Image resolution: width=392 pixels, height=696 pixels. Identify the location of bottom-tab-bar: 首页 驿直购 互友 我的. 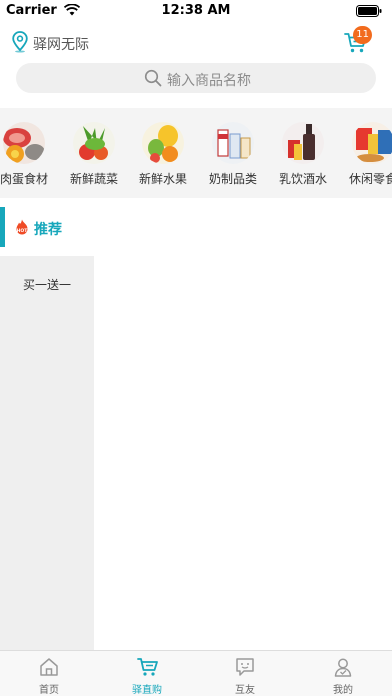
(196, 673).